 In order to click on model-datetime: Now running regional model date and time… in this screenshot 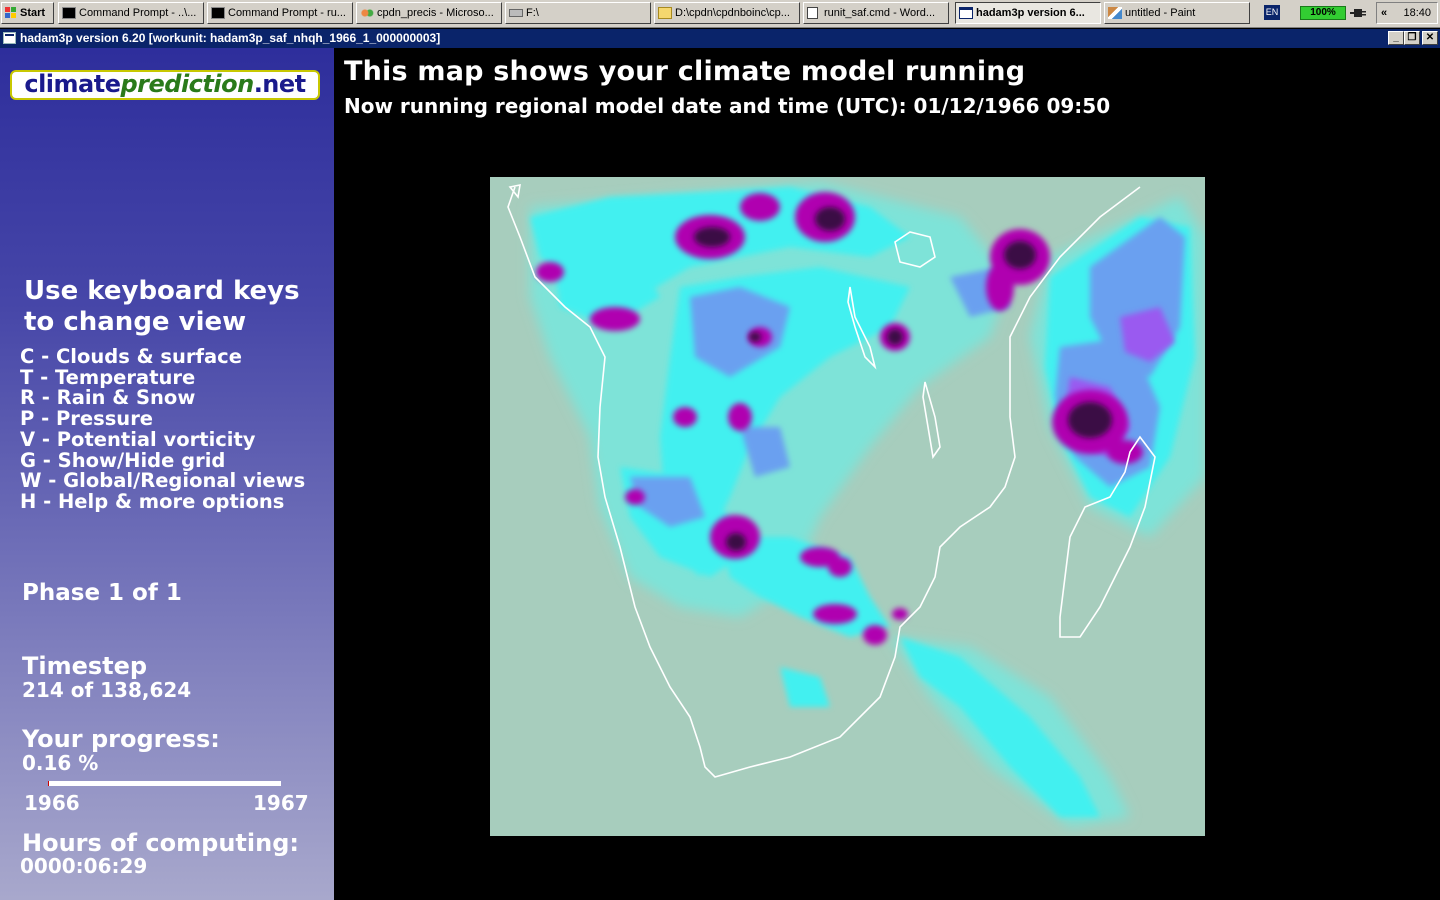, I will do `click(727, 106)`.